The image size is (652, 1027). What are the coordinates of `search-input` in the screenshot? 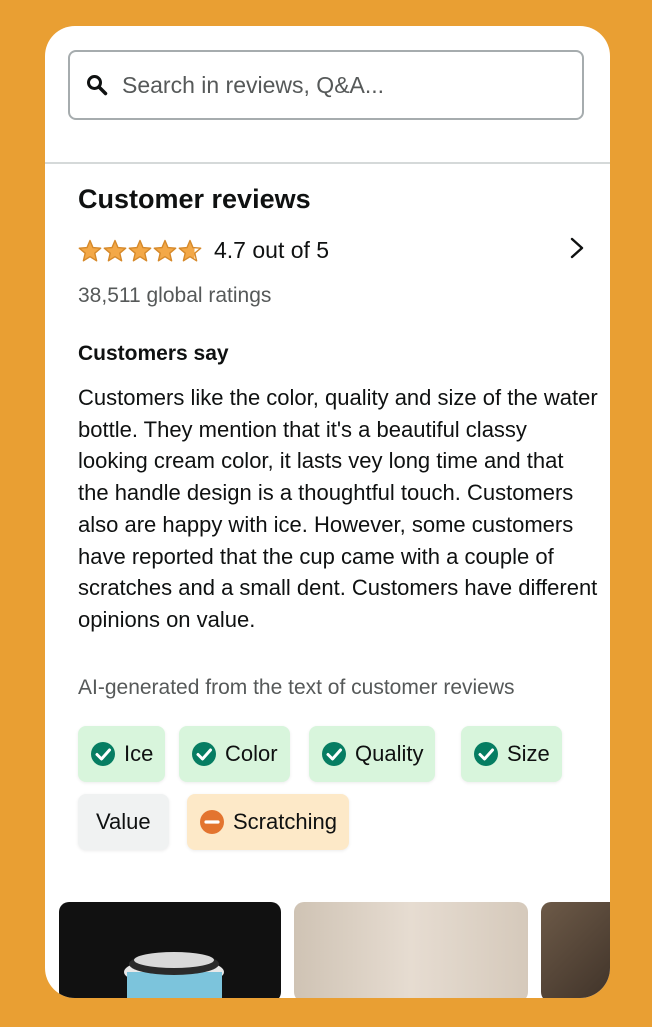 It's located at (332, 85).